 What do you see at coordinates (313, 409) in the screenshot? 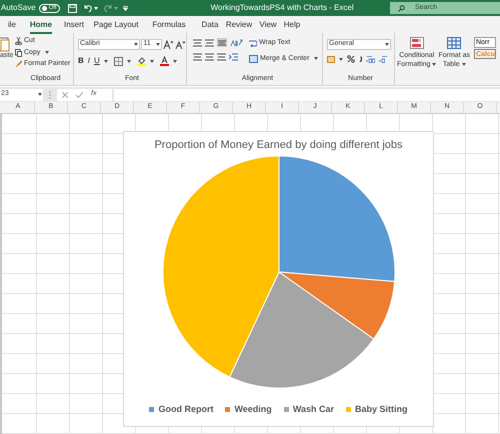
I see `legend-label: Wash Car` at bounding box center [313, 409].